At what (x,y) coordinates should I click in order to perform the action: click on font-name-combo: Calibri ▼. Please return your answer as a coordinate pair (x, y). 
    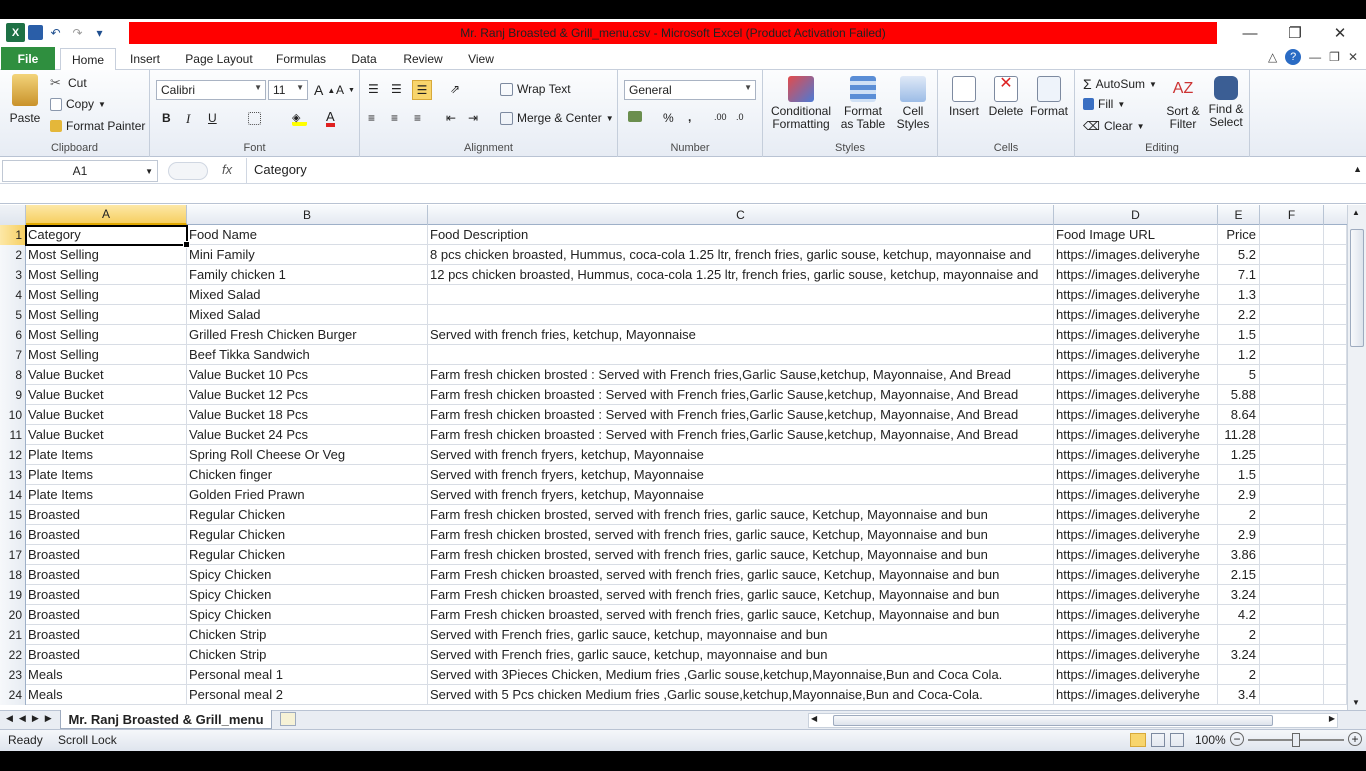
    Looking at the image, I should click on (211, 90).